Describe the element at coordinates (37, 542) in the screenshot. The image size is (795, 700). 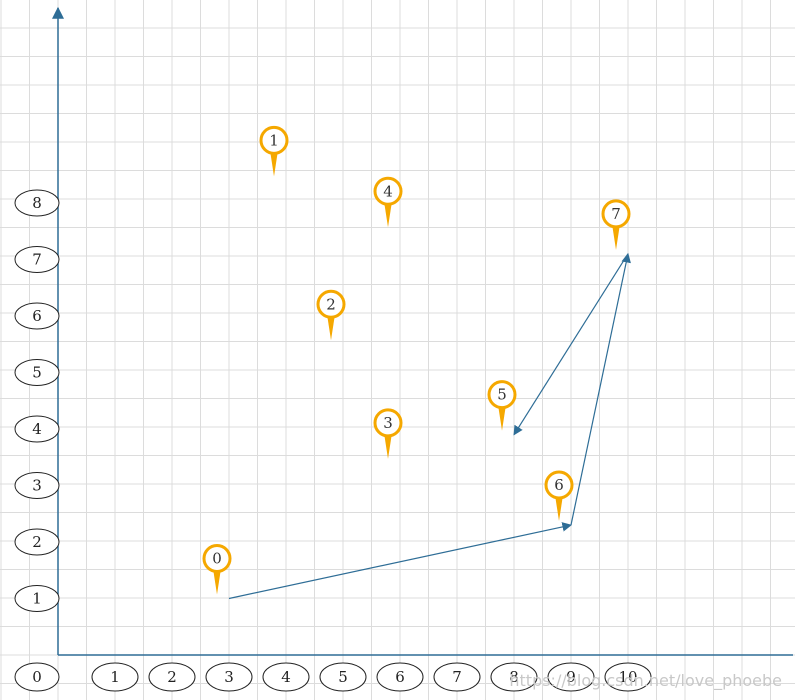
I see `y-tick-label: 2` at that location.